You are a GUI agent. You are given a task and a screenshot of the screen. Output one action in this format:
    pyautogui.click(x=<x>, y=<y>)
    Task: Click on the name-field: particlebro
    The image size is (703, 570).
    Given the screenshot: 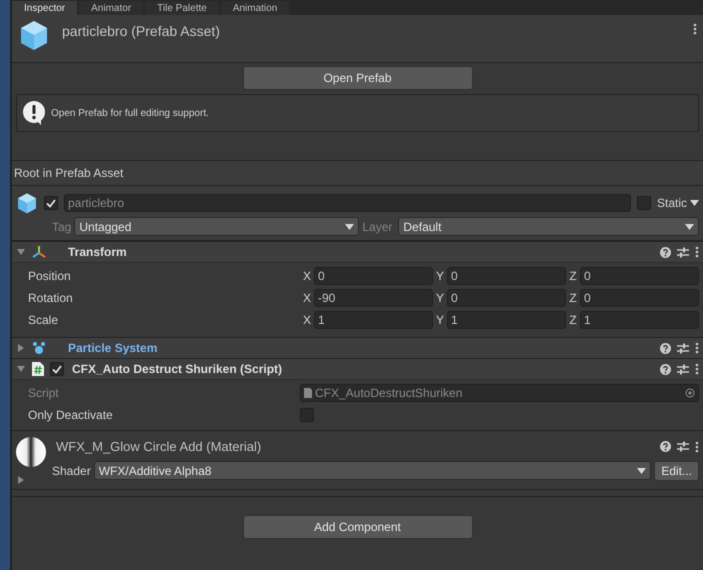 What is the action you would take?
    pyautogui.click(x=347, y=203)
    